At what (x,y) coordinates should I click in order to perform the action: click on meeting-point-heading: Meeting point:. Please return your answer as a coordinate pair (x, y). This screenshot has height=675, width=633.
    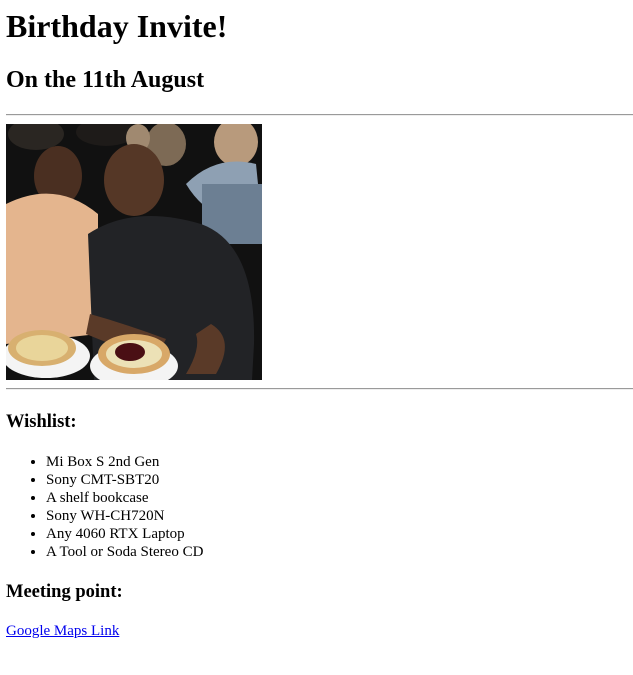
    Looking at the image, I should click on (64, 592).